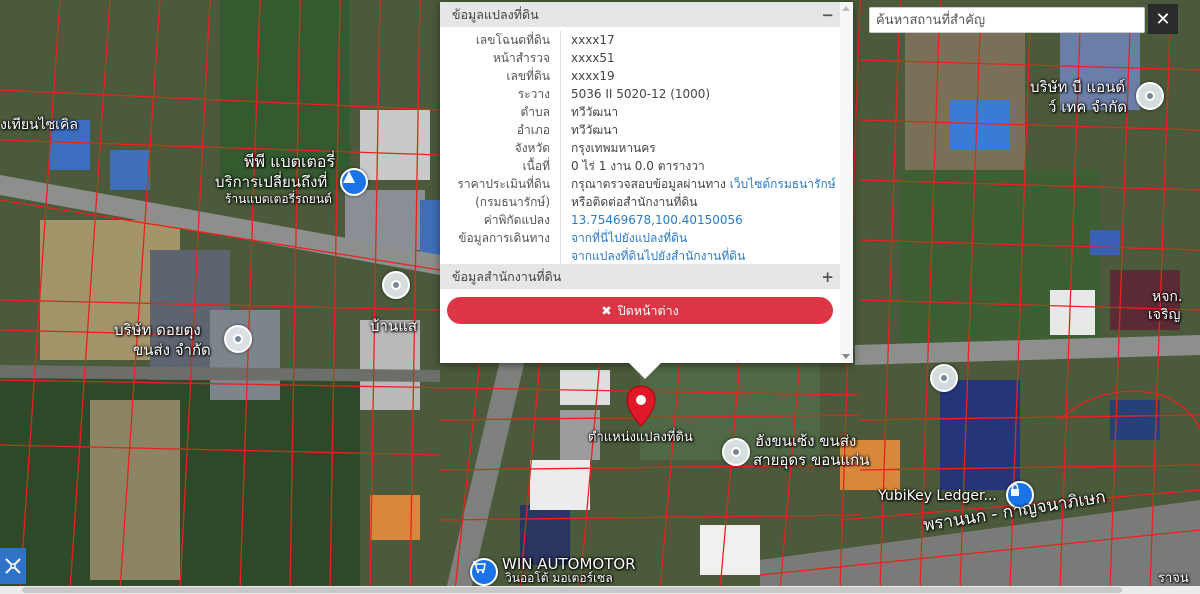 The image size is (1200, 594). I want to click on info-key: อำเภอ, so click(533, 130).